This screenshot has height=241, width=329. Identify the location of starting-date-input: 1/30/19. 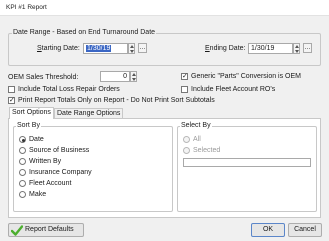
(105, 48).